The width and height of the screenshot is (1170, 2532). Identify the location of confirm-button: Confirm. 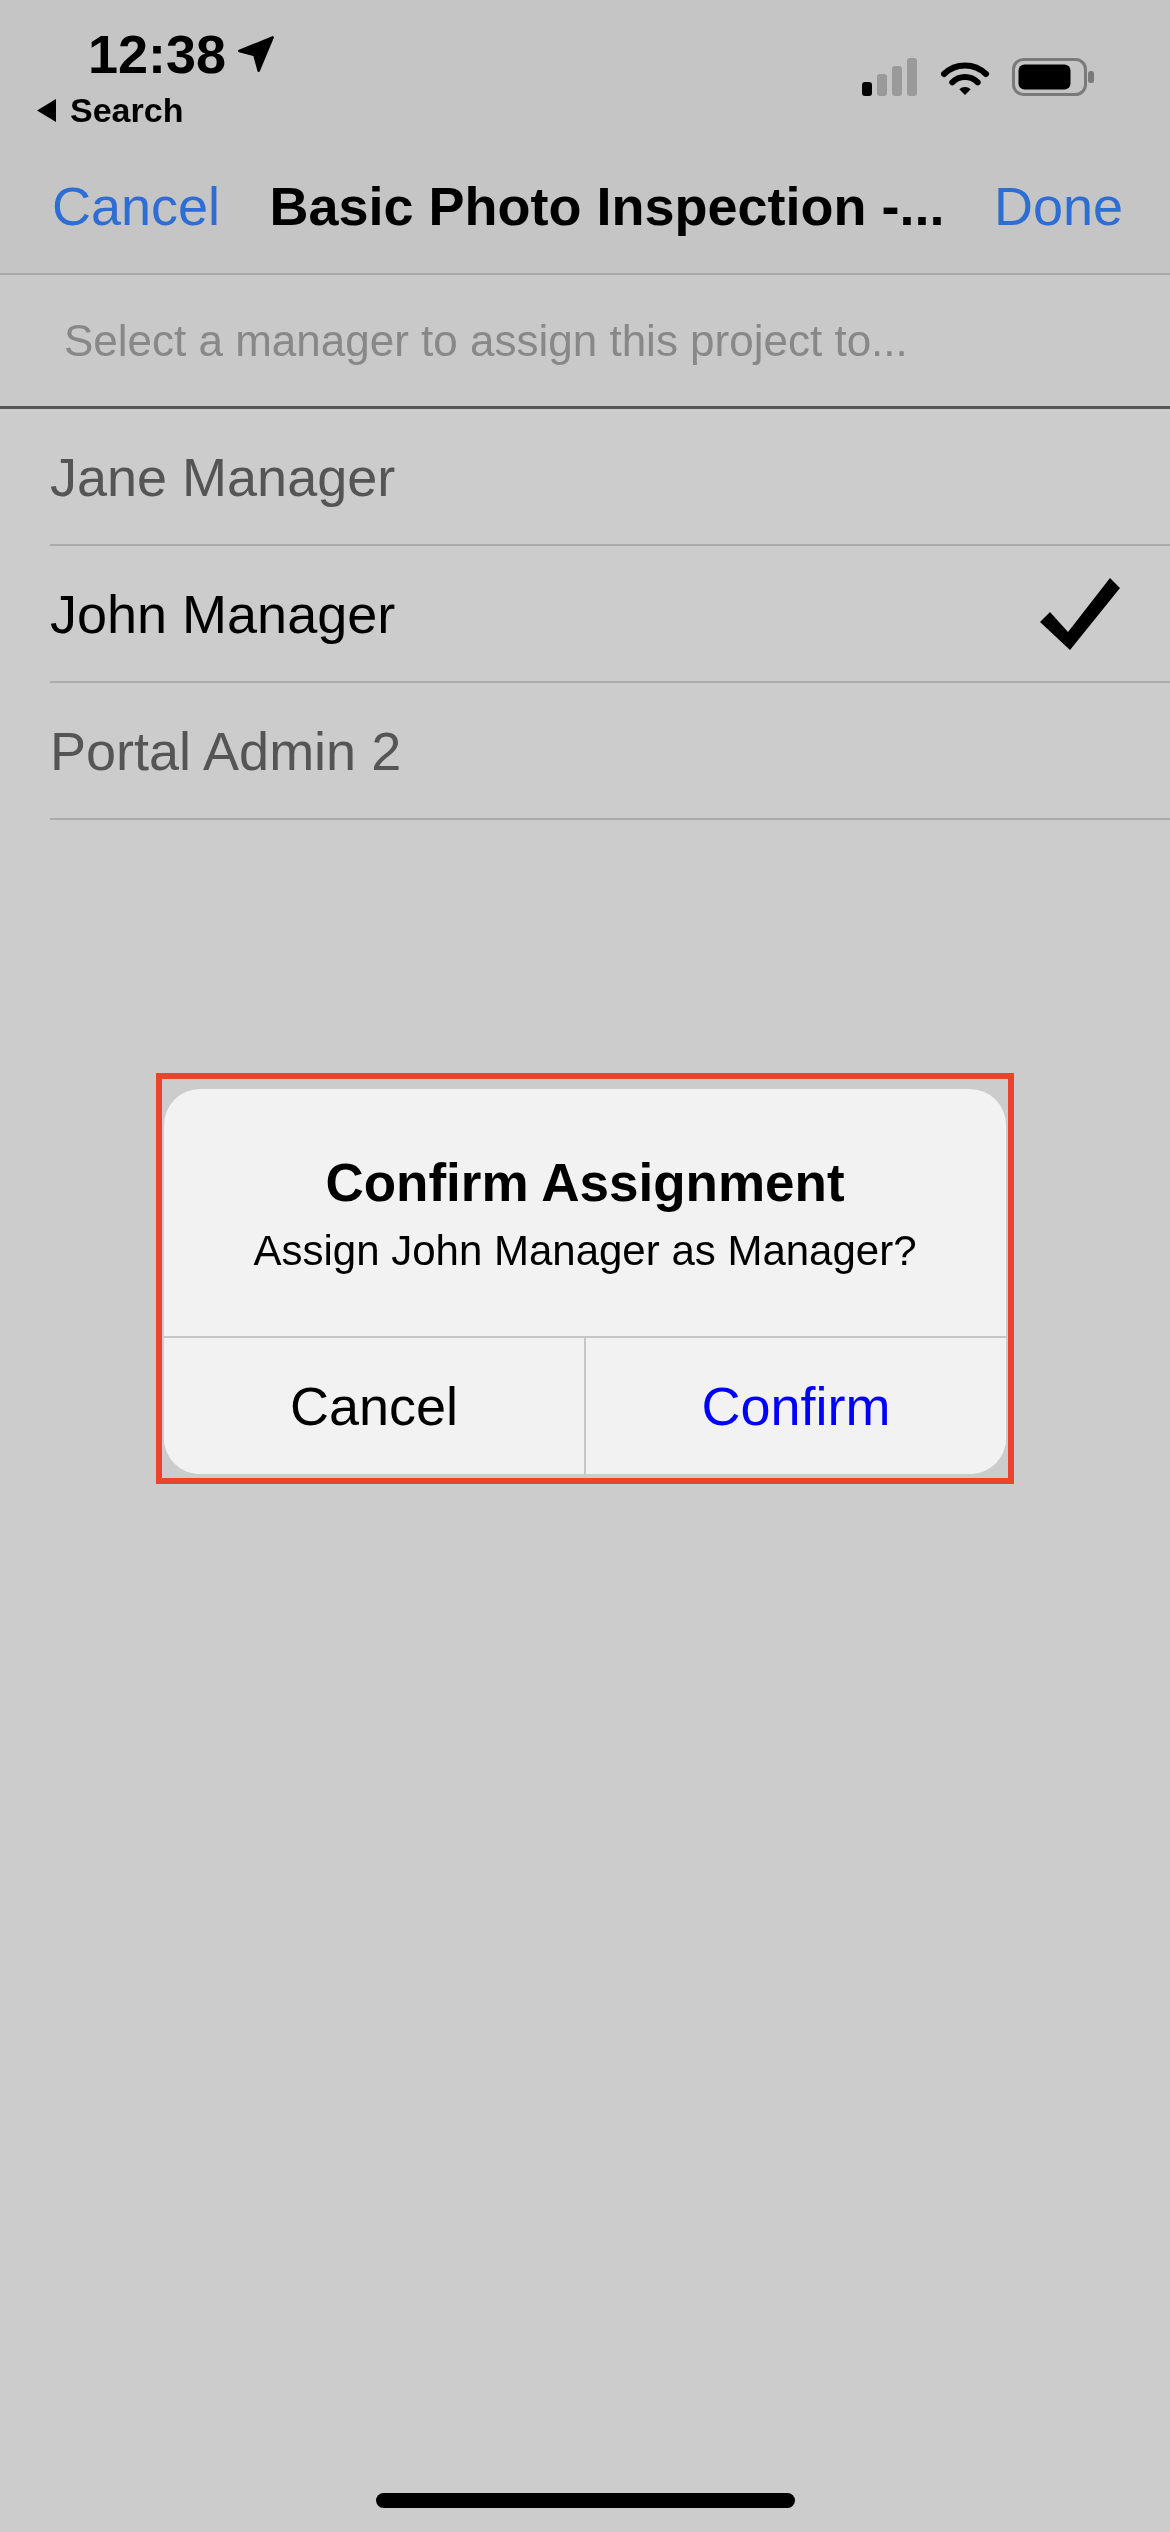
(795, 1406).